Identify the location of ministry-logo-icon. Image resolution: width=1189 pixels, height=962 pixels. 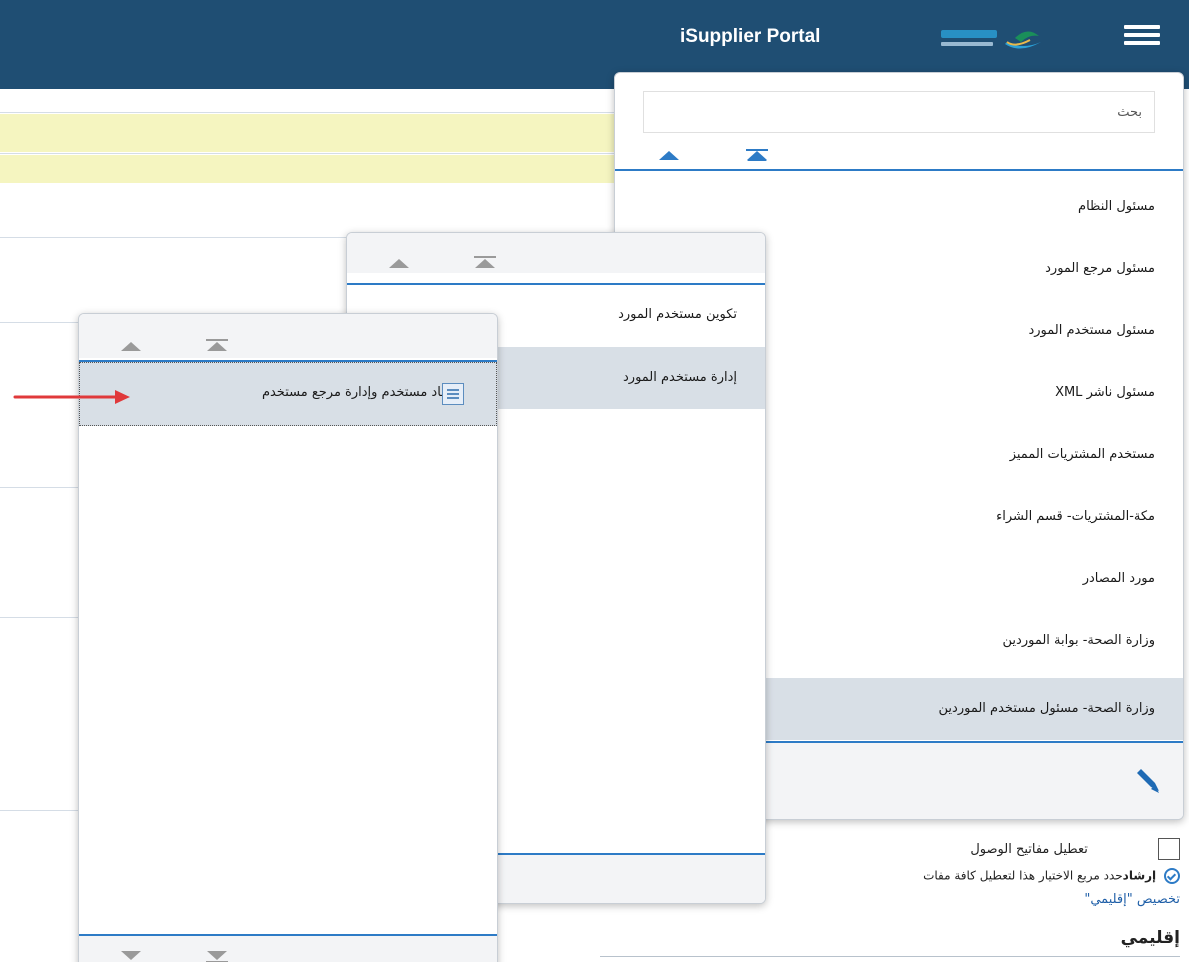
(991, 39).